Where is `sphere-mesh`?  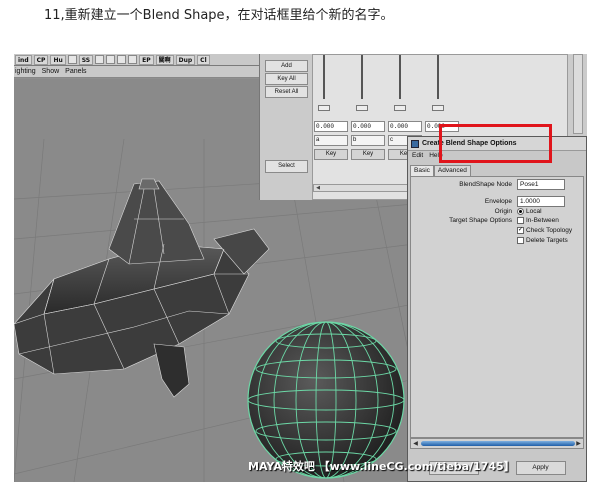
sphere-mesh is located at coordinates (326, 400).